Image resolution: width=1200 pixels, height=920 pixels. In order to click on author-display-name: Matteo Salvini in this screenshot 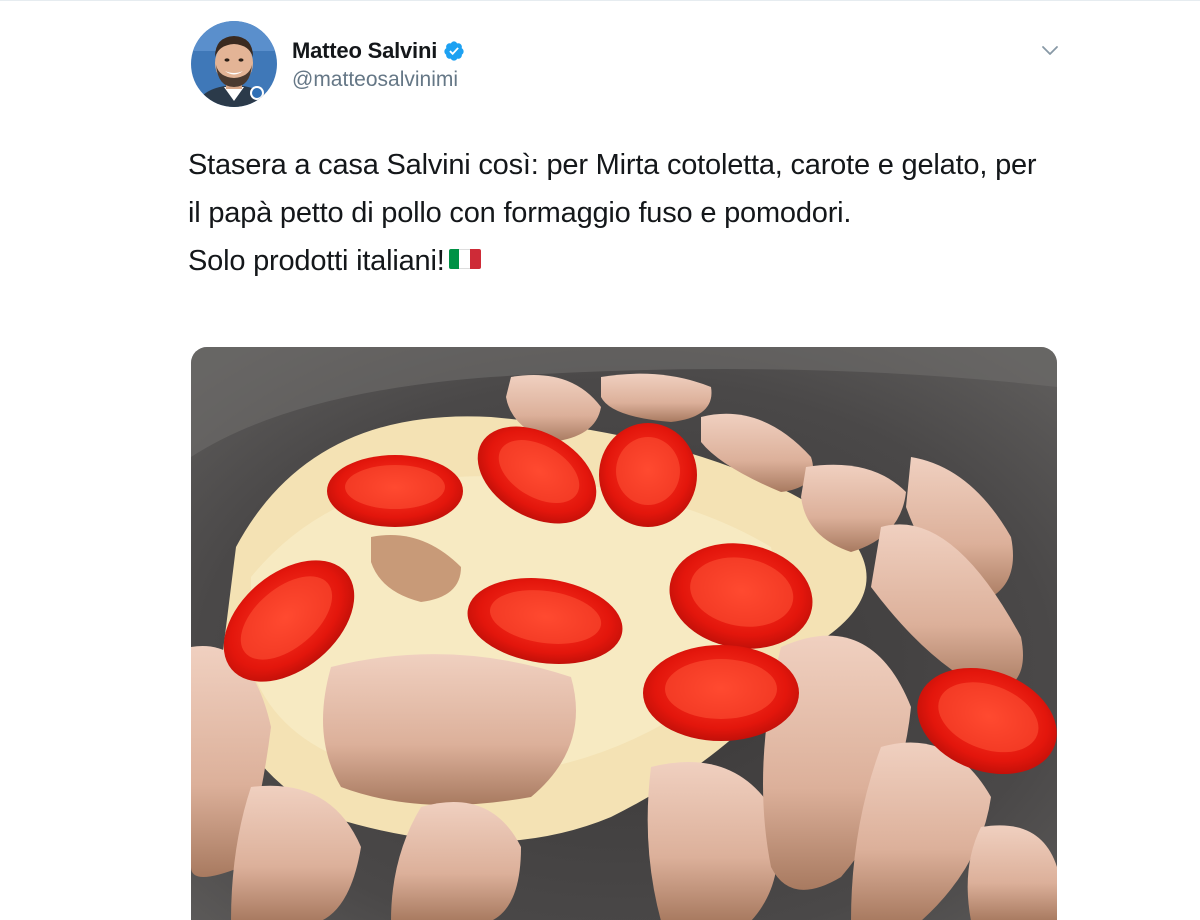, I will do `click(364, 51)`.